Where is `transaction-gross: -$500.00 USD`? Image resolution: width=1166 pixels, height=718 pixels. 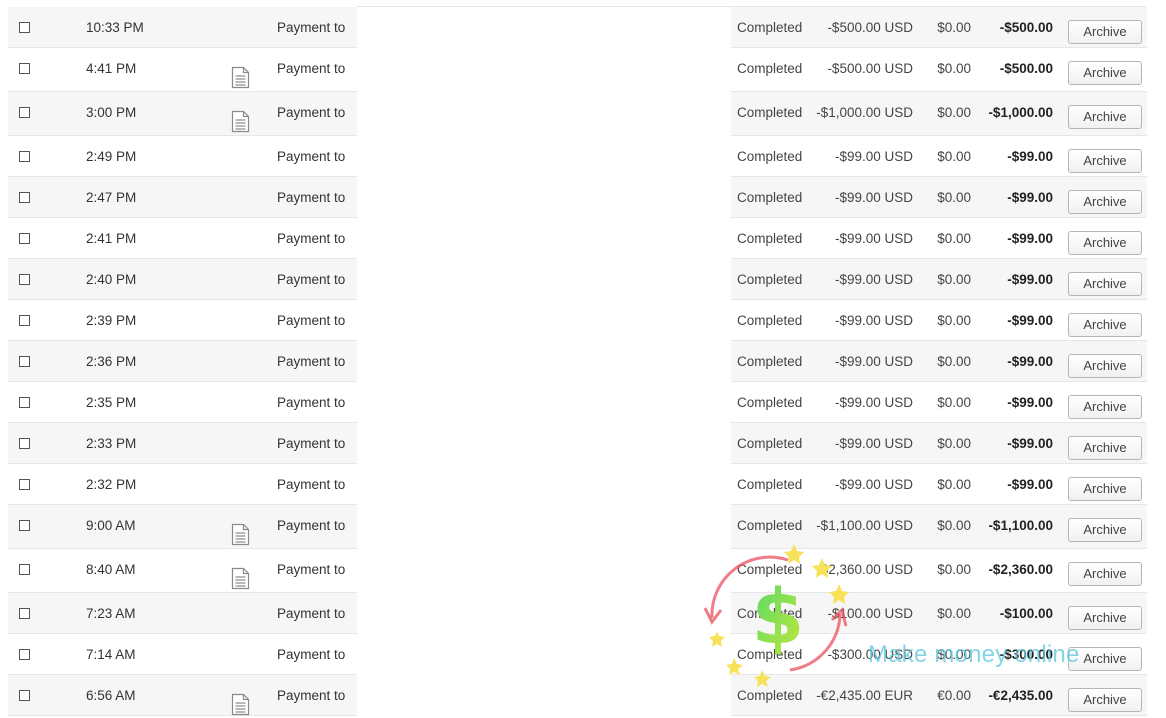
transaction-gross: -$500.00 USD is located at coordinates (870, 68).